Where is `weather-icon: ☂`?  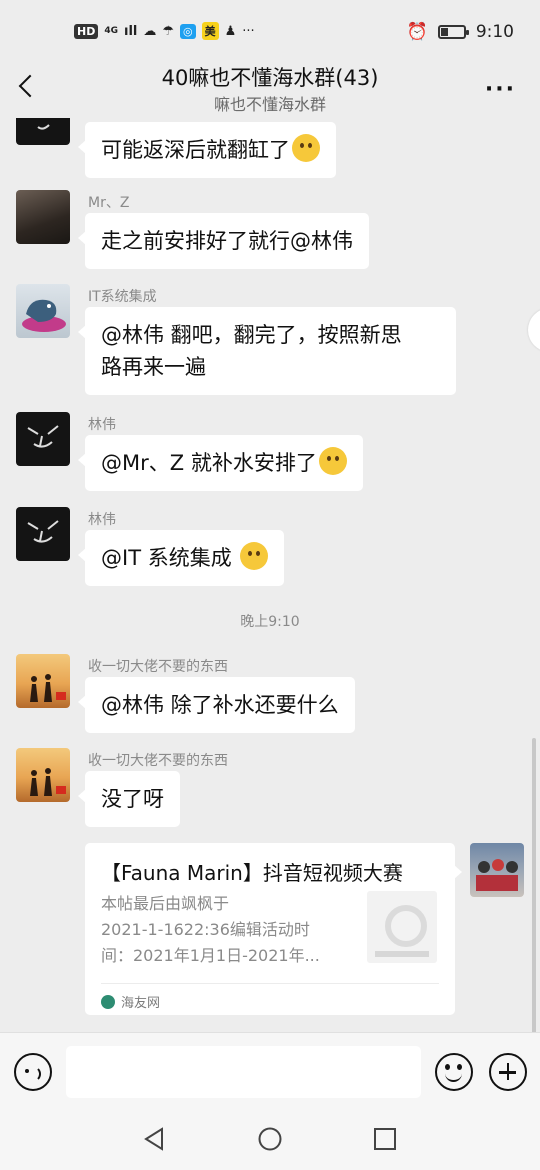 weather-icon: ☂ is located at coordinates (168, 31).